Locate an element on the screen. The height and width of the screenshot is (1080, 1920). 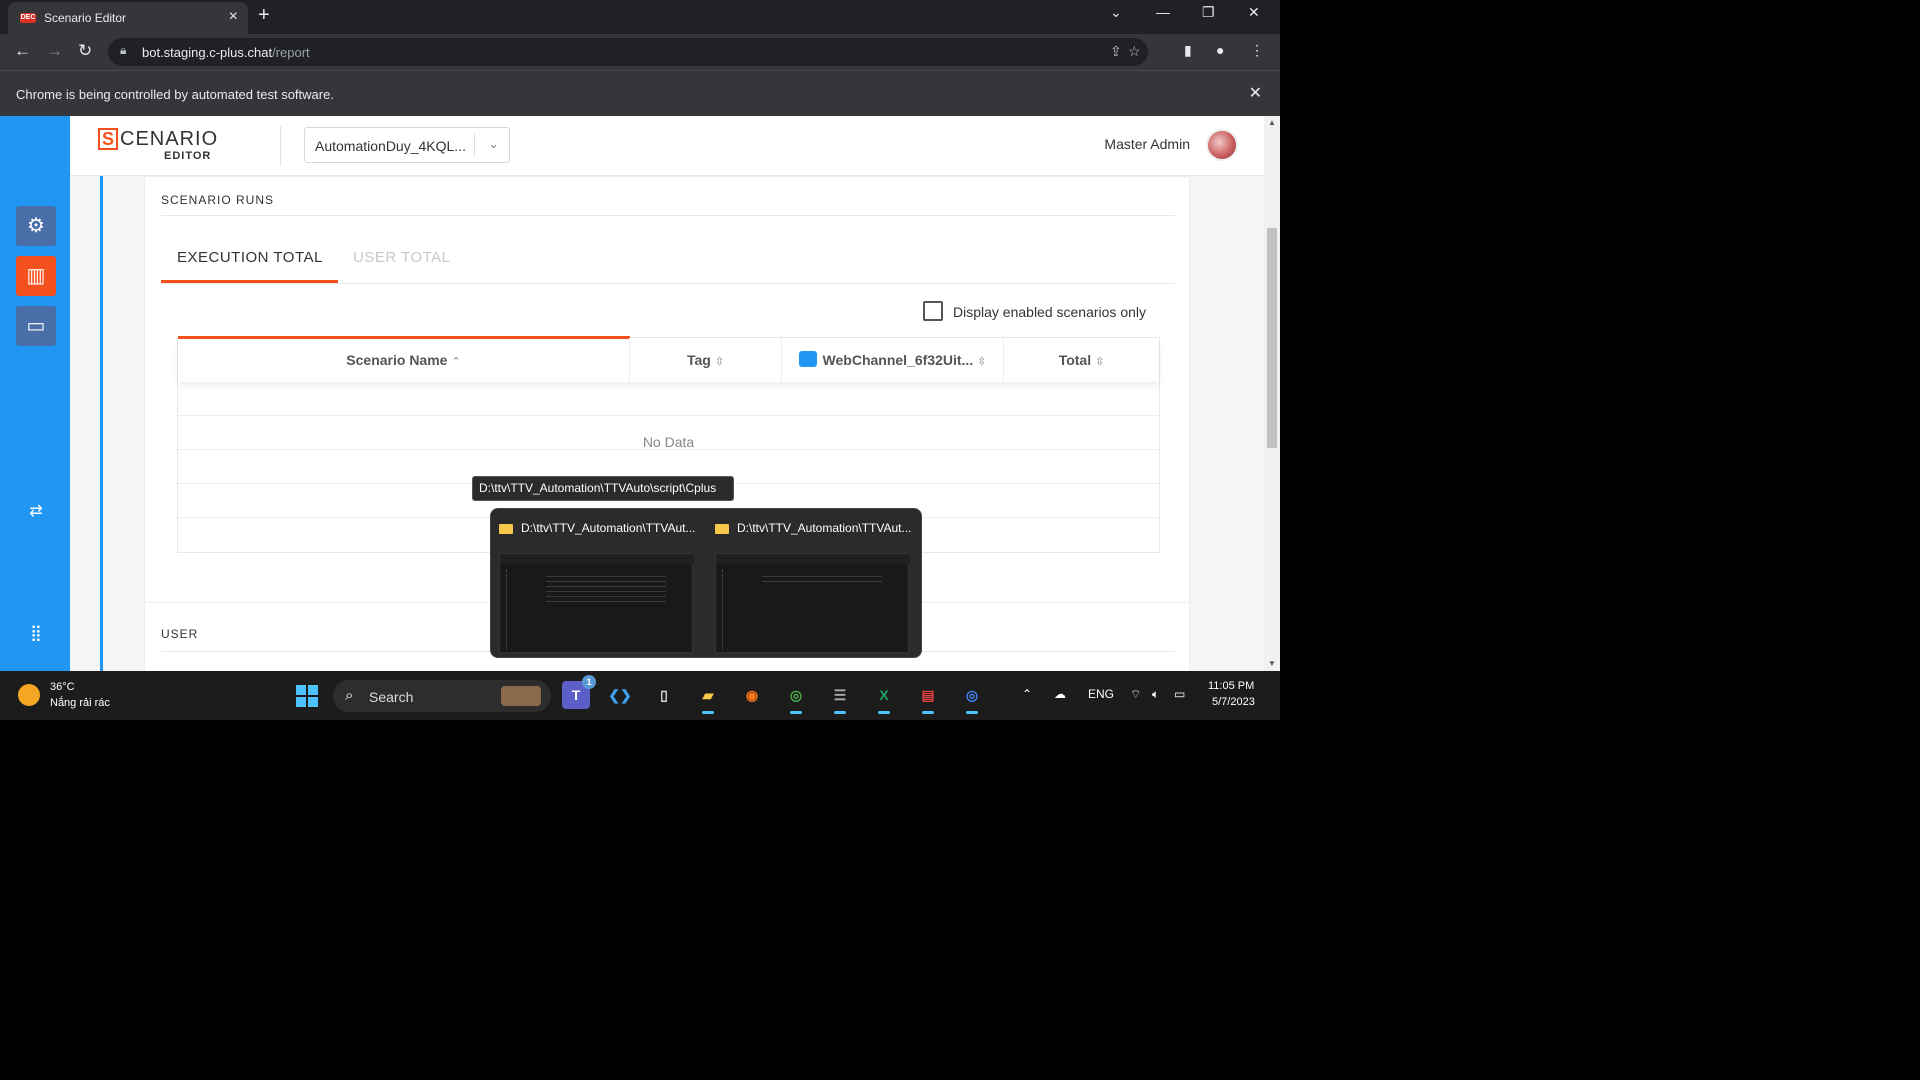
webchannel-chat-icon is located at coordinates (807, 359).